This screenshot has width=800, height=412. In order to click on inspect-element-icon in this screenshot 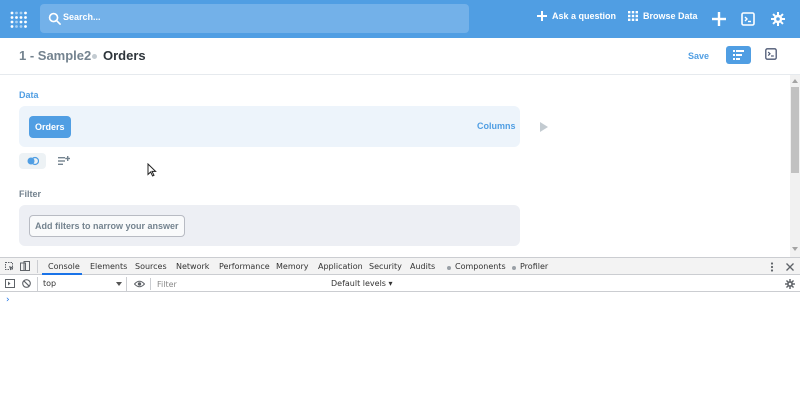, I will do `click(9, 266)`.